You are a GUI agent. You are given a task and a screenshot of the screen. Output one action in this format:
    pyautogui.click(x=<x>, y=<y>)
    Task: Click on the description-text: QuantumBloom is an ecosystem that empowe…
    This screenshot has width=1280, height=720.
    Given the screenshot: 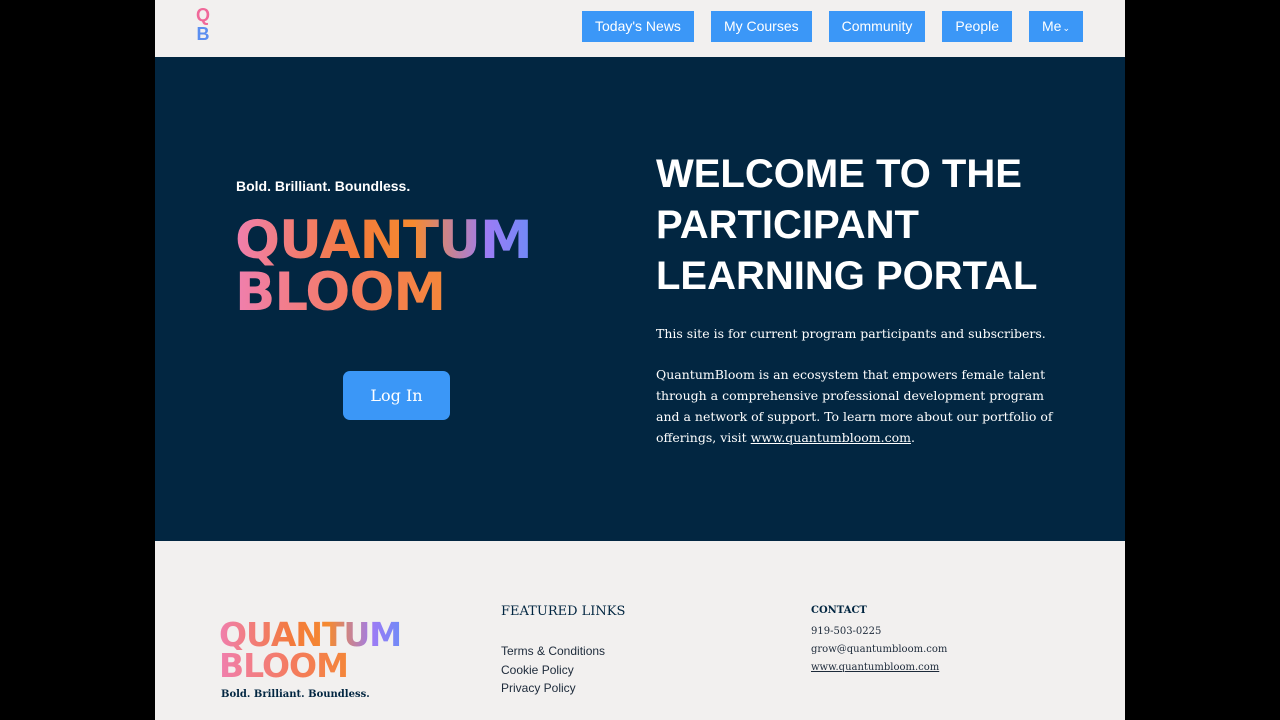 What is the action you would take?
    pyautogui.click(x=863, y=406)
    